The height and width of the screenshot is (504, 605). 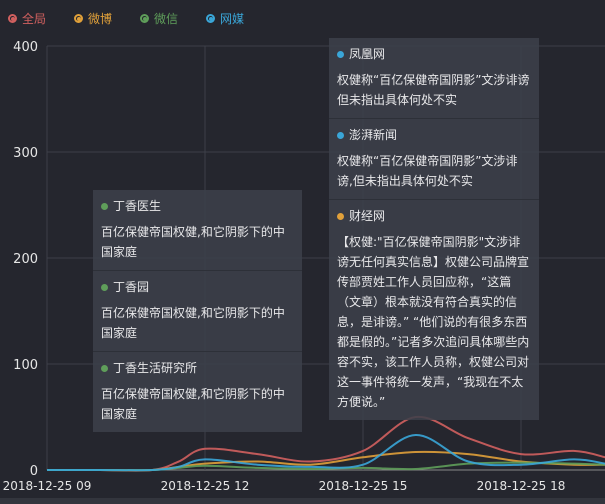 What do you see at coordinates (93, 18) in the screenshot?
I see `legend-item-weibo: 微博` at bounding box center [93, 18].